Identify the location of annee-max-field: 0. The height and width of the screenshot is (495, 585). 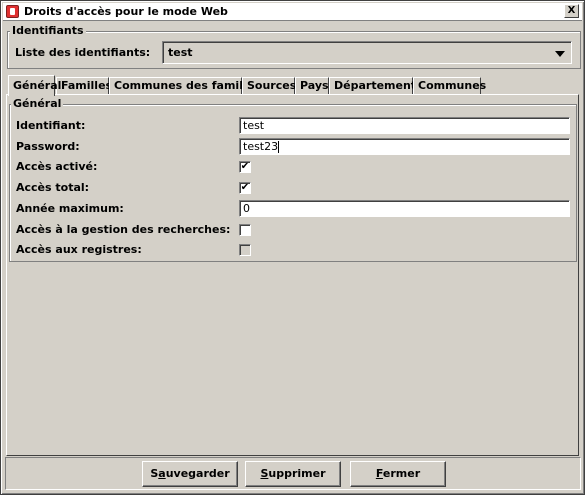
(404, 208).